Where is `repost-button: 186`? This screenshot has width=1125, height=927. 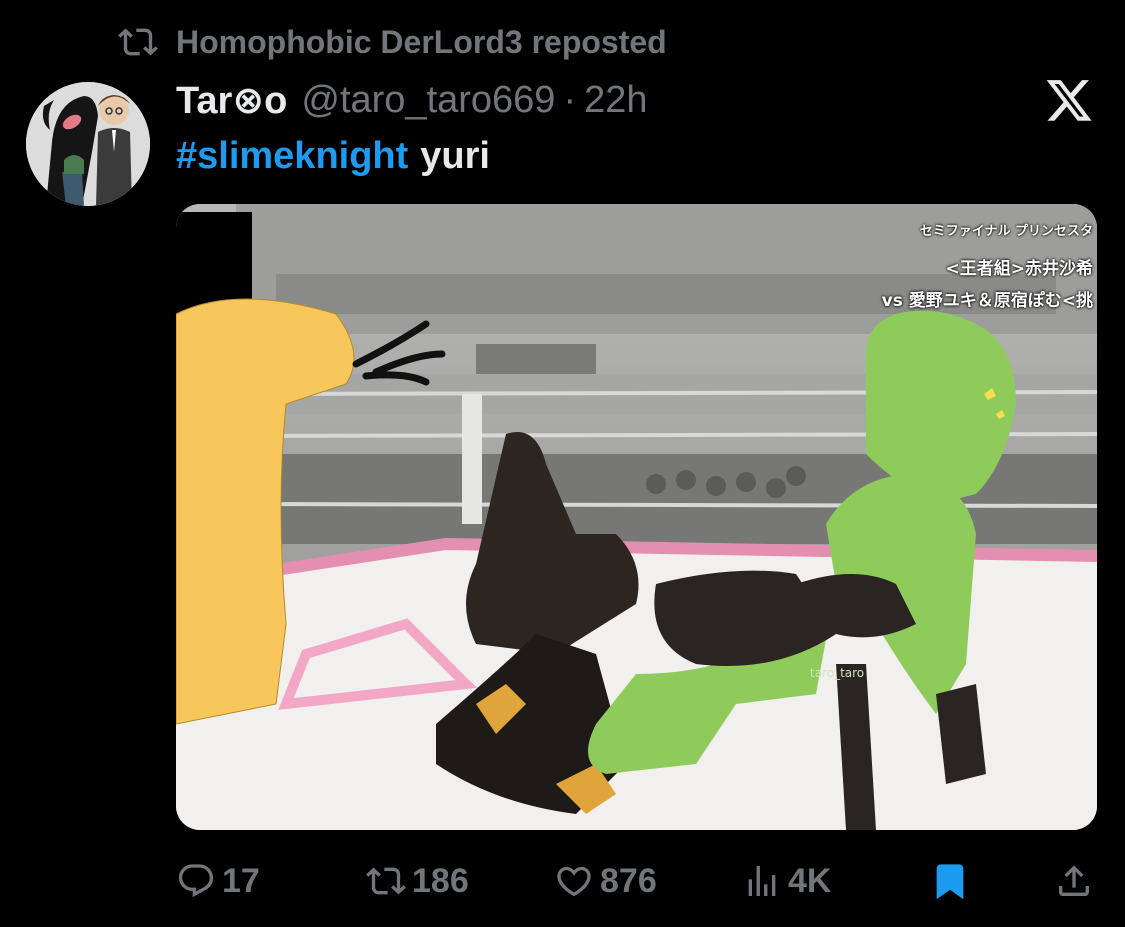 repost-button: 186 is located at coordinates (417, 881).